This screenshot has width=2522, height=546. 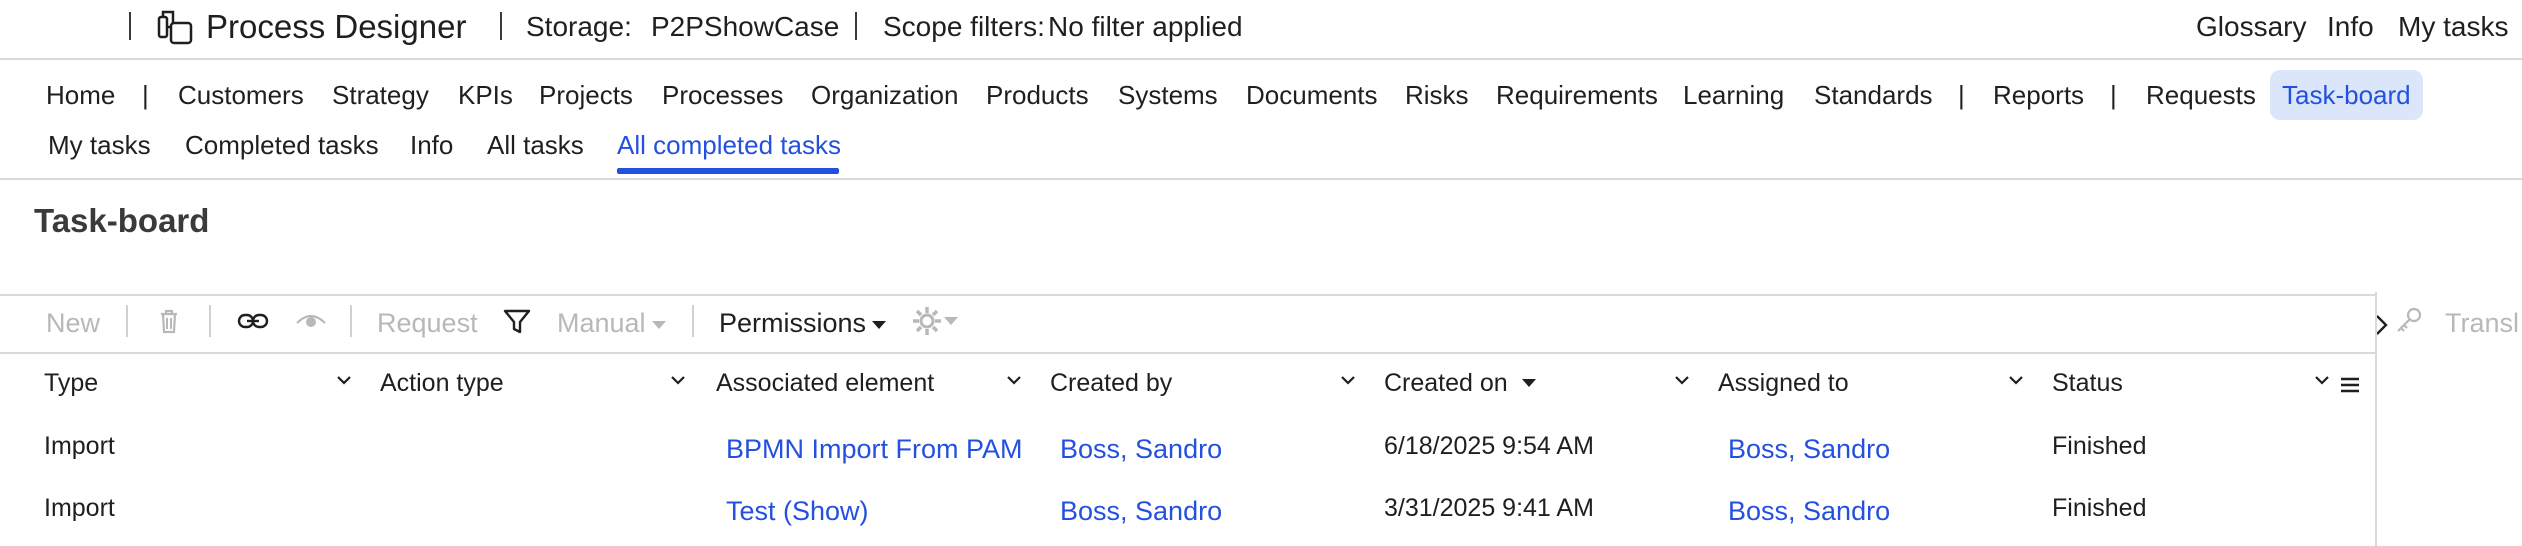 I want to click on right-panel-border, so click(x=2376, y=419).